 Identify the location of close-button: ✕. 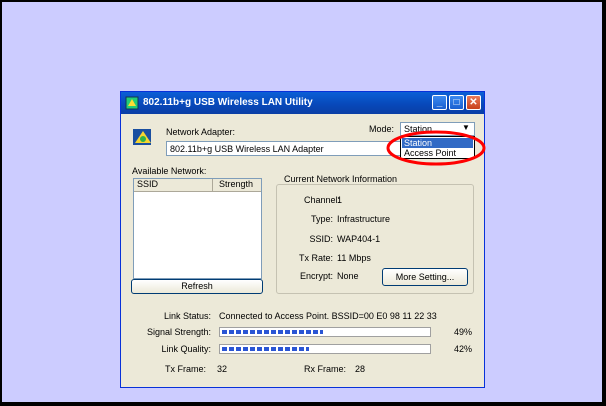
(473, 102).